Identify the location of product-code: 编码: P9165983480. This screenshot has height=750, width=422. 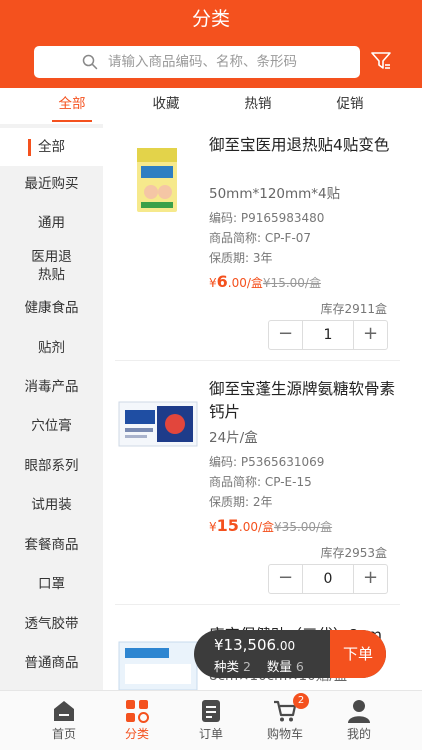
(267, 218).